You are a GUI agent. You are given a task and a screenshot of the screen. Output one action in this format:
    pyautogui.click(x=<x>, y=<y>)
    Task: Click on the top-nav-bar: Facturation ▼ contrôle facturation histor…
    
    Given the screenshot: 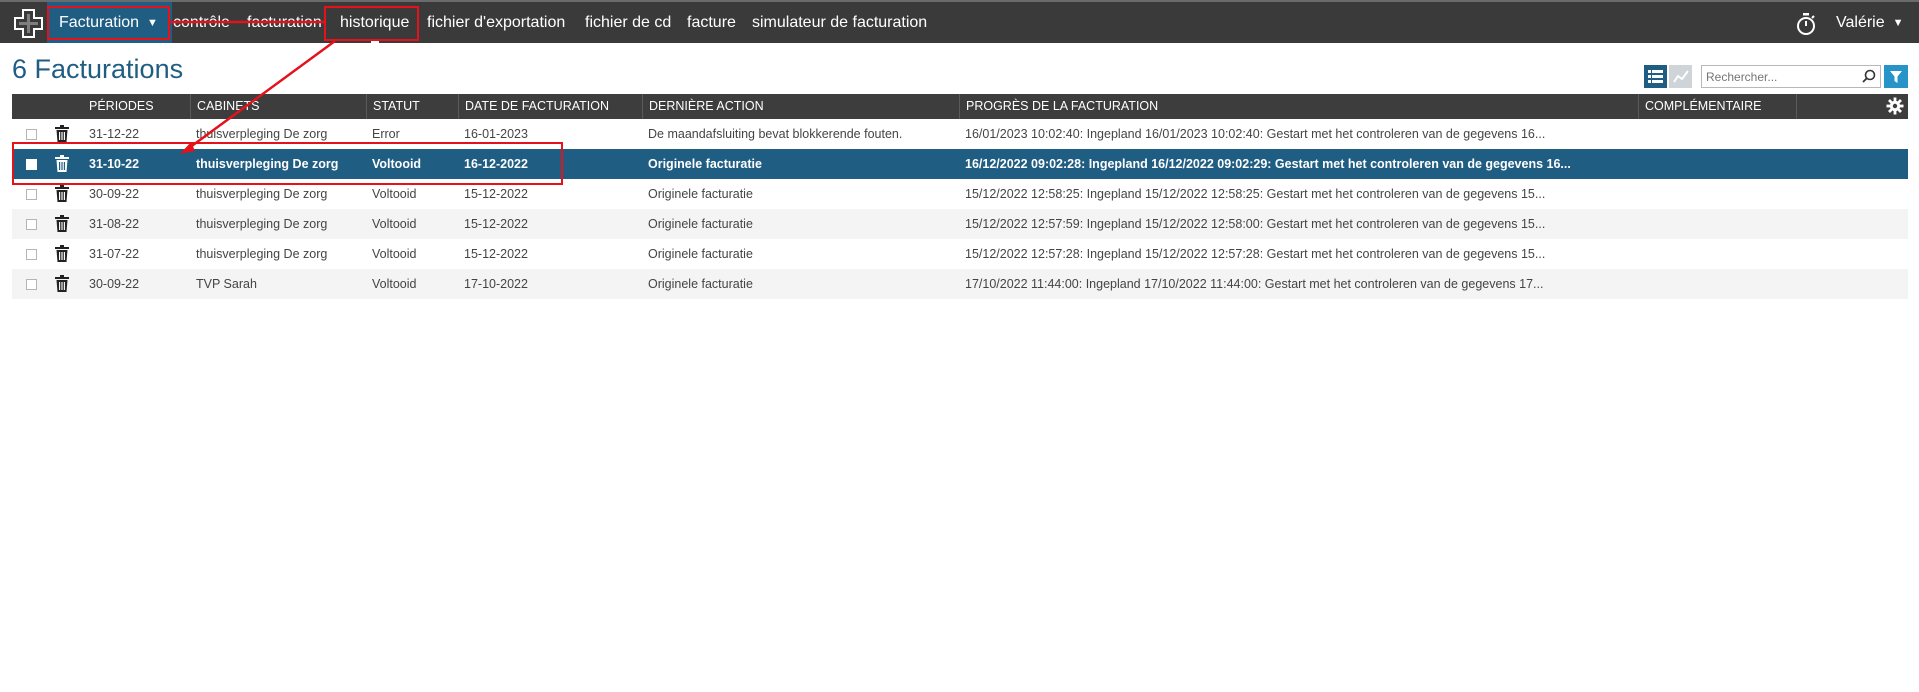 What is the action you would take?
    pyautogui.click(x=959, y=22)
    